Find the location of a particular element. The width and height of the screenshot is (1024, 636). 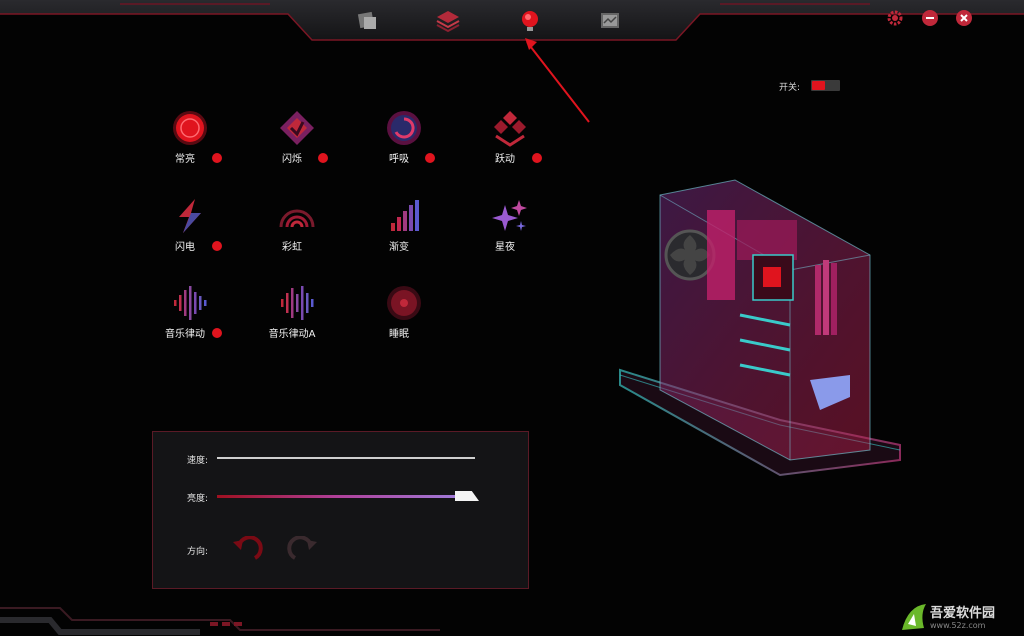

effect-label: 星夜 is located at coordinates (505, 247).